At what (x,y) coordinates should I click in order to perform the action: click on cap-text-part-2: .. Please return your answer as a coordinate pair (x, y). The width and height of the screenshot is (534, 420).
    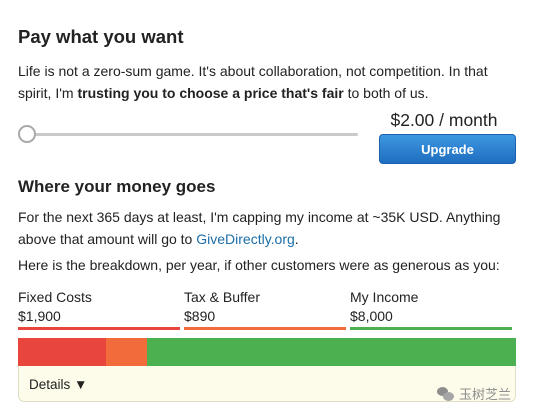
    Looking at the image, I should click on (296, 239).